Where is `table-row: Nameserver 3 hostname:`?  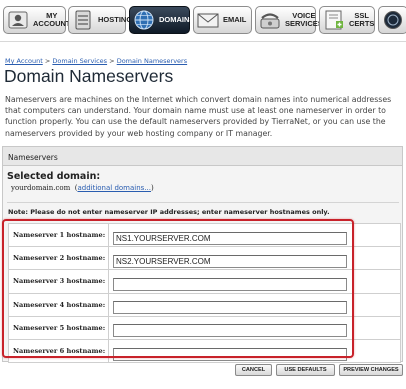
table-row: Nameserver 3 hostname: is located at coordinates (204, 281).